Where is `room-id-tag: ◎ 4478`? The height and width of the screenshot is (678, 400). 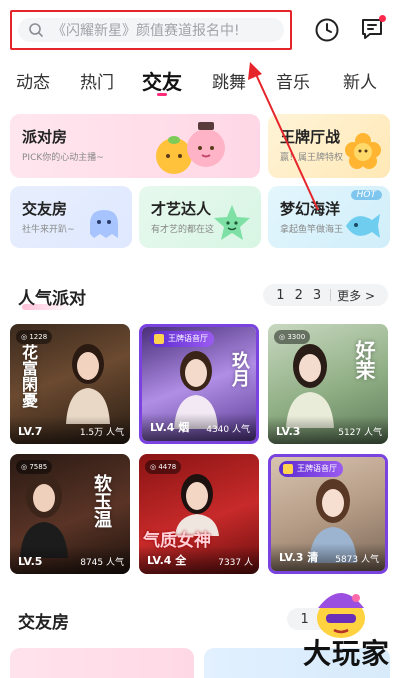 room-id-tag: ◎ 4478 is located at coordinates (163, 467).